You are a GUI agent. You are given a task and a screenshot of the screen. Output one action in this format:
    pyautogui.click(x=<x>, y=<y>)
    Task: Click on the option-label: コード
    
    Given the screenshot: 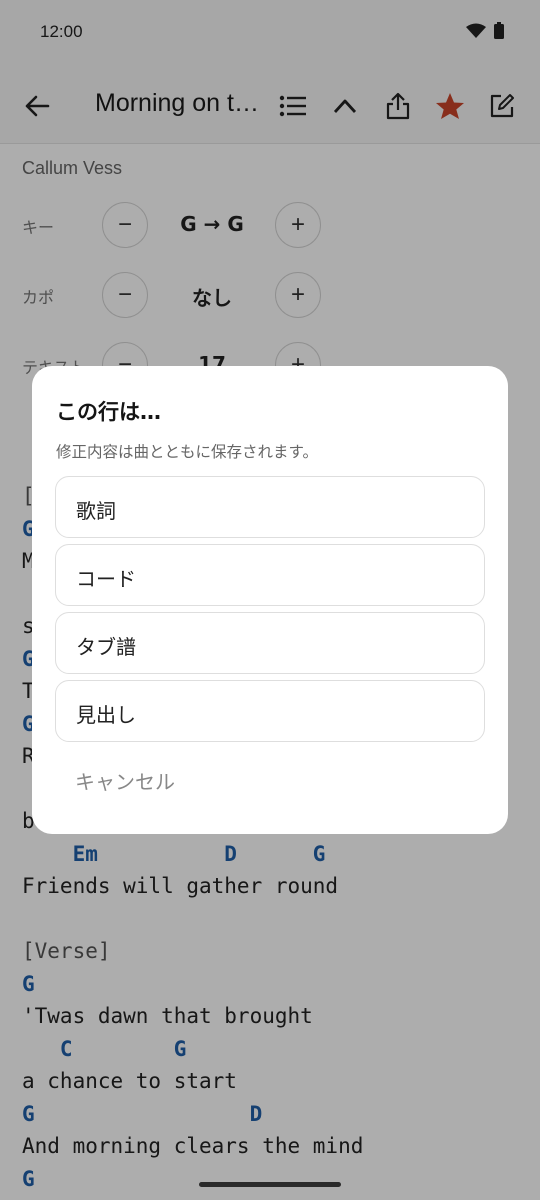 What is the action you would take?
    pyautogui.click(x=106, y=579)
    